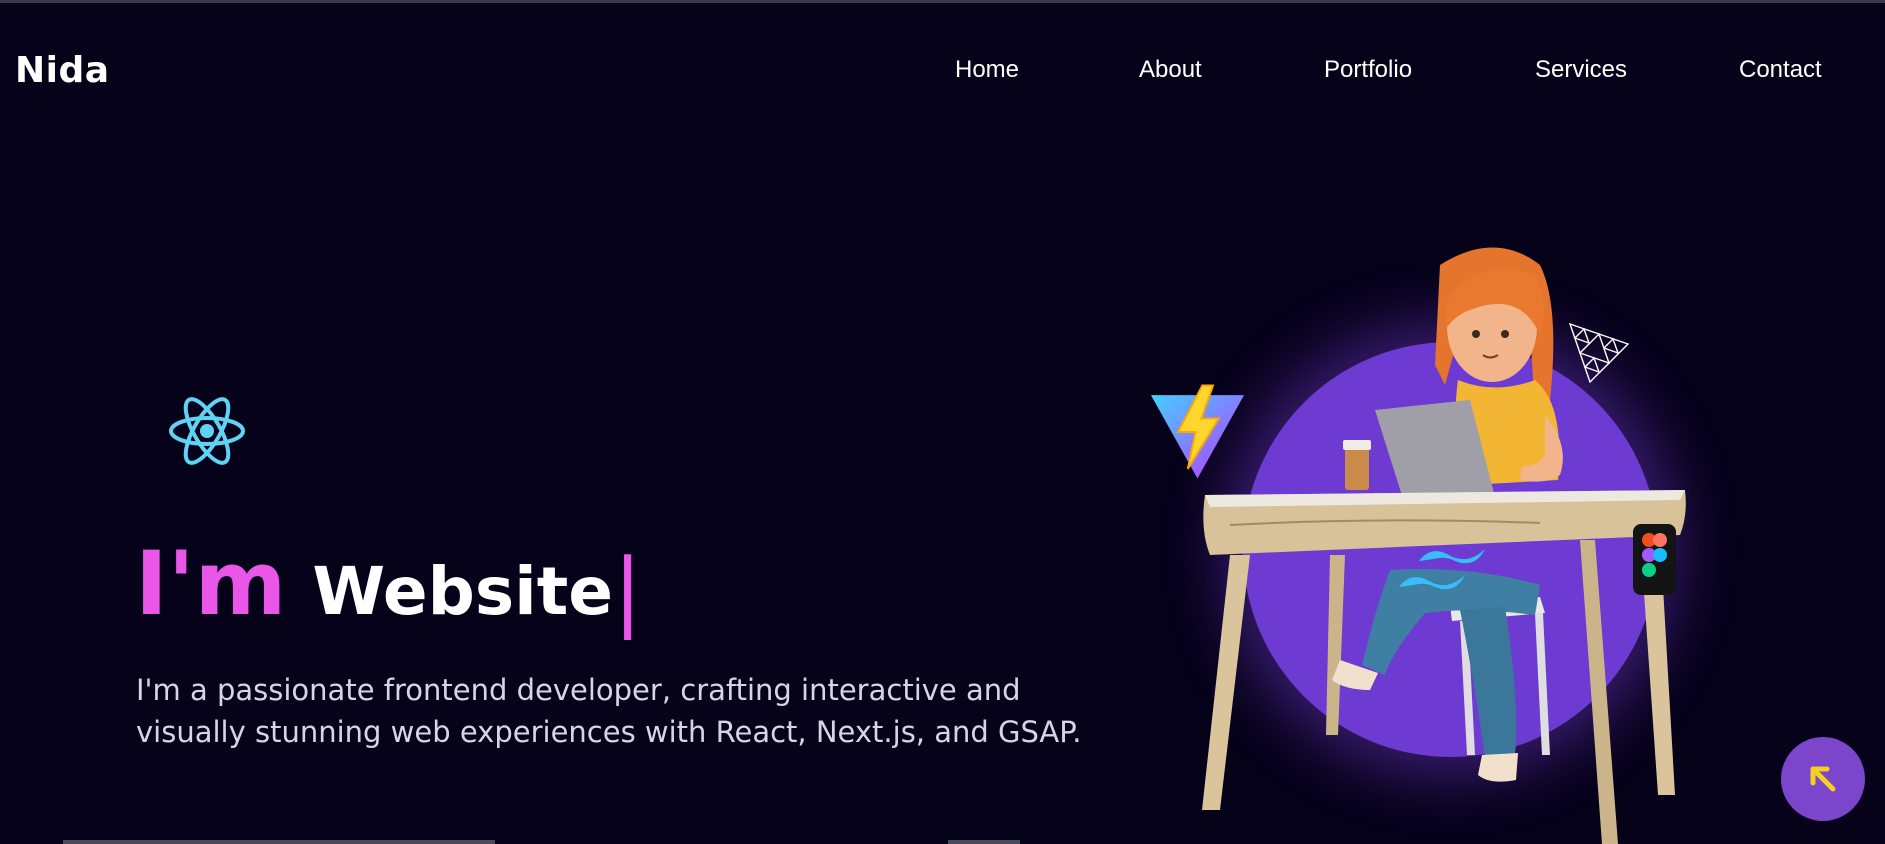 This screenshot has height=844, width=1885. I want to click on typed-word: Website, so click(463, 591).